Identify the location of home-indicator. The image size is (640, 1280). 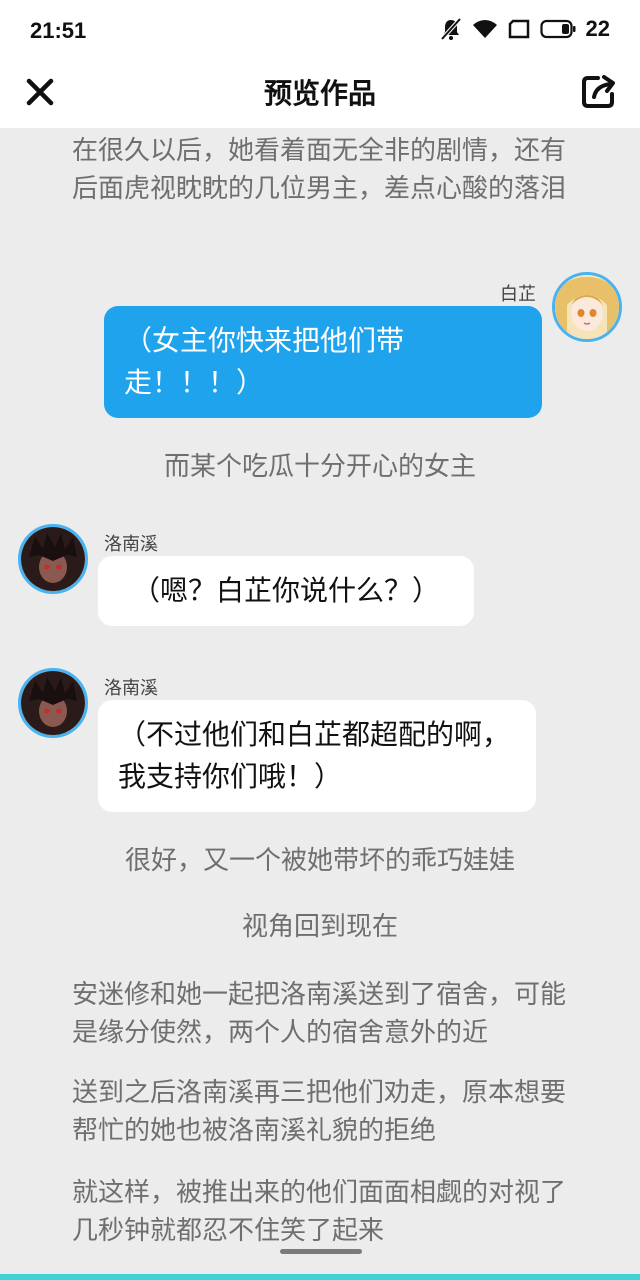
(321, 1251).